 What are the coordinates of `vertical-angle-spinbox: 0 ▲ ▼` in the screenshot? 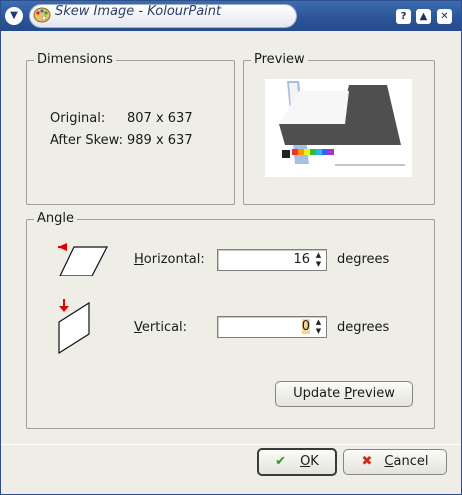 It's located at (272, 327).